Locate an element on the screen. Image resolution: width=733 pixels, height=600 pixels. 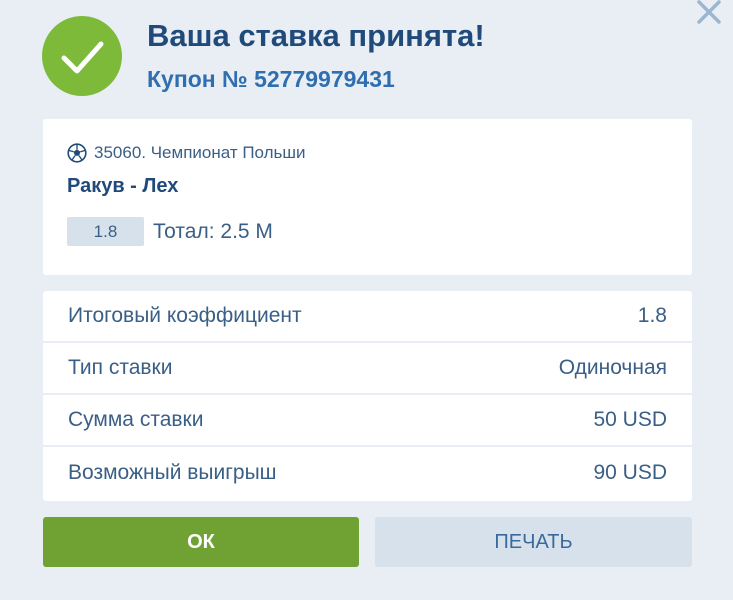
summary-label: Тип ставки is located at coordinates (120, 367).